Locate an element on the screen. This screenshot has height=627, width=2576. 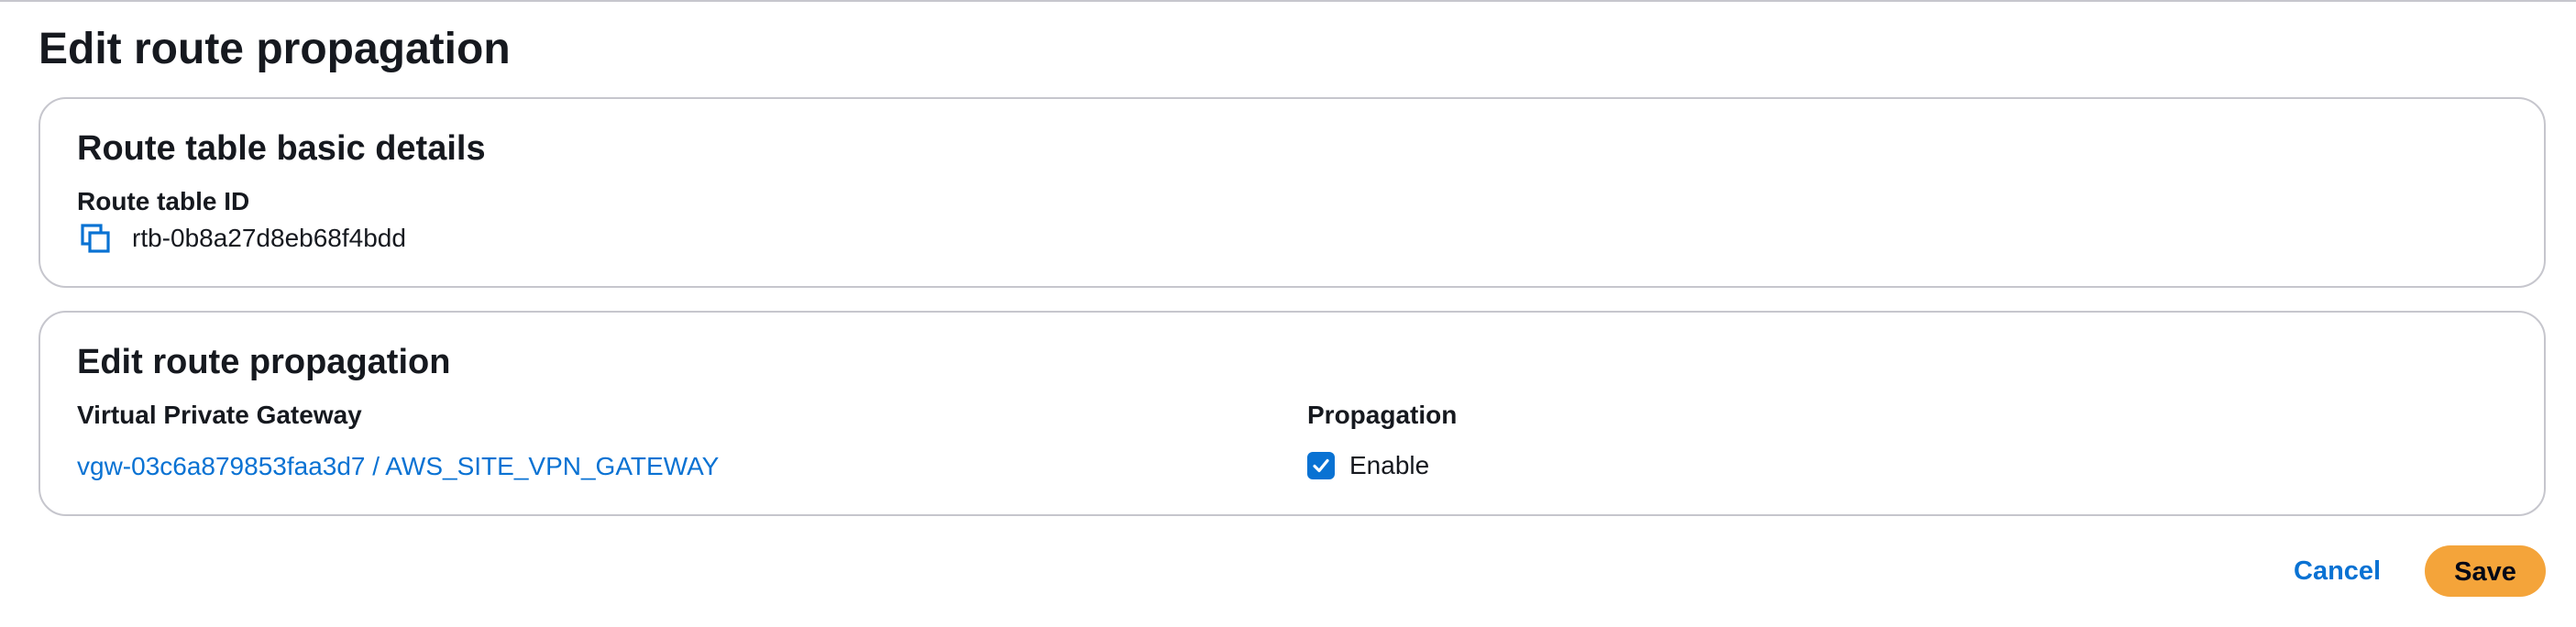
copy-icon is located at coordinates (95, 238).